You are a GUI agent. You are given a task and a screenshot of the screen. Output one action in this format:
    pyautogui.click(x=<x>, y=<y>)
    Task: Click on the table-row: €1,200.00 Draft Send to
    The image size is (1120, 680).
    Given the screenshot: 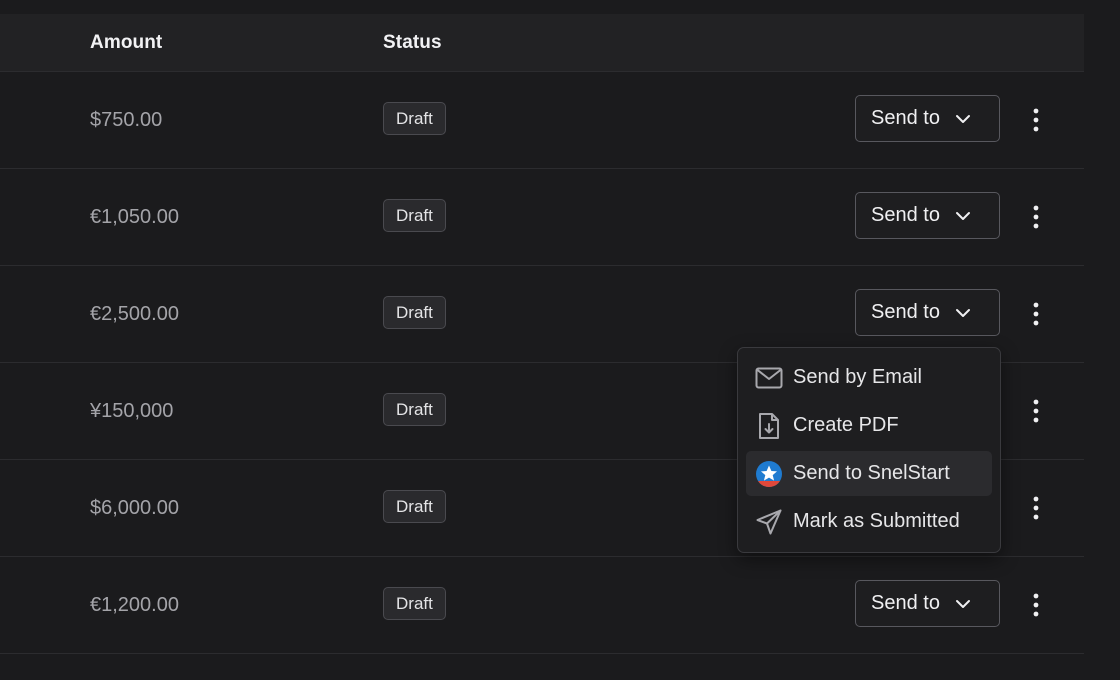 What is the action you would take?
    pyautogui.click(x=542, y=605)
    